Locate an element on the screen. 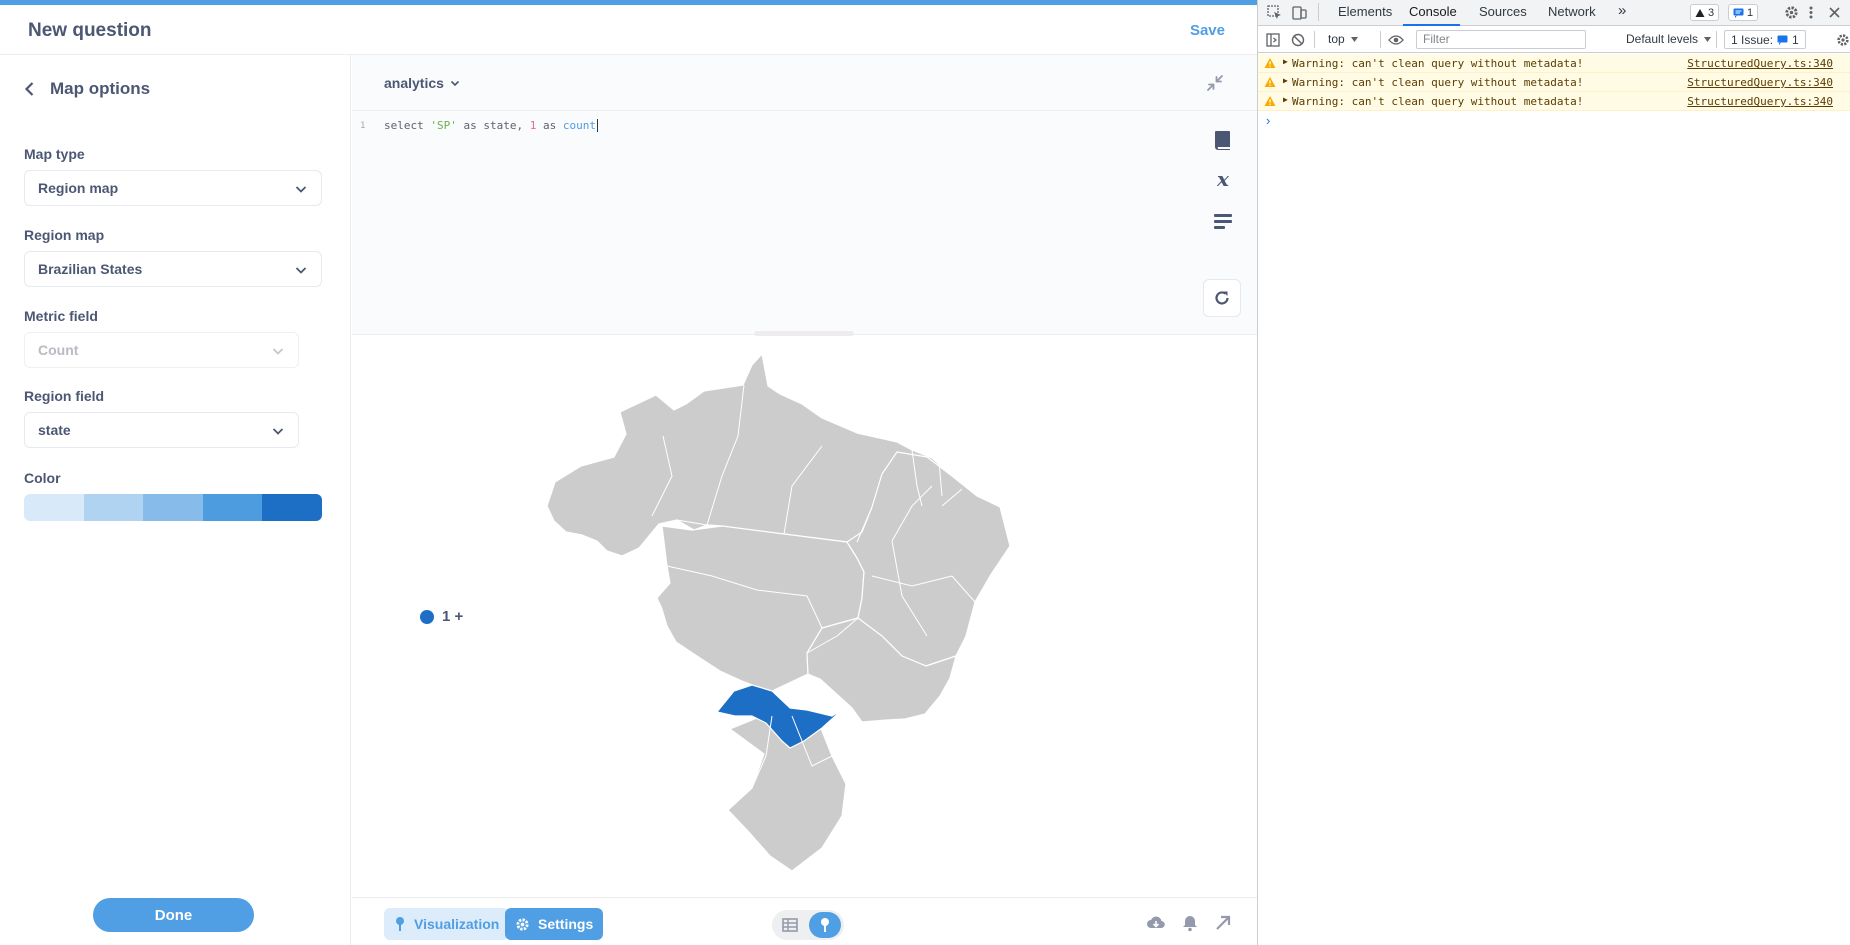 This screenshot has height=945, width=1850. sql-token: as state, is located at coordinates (493, 125).